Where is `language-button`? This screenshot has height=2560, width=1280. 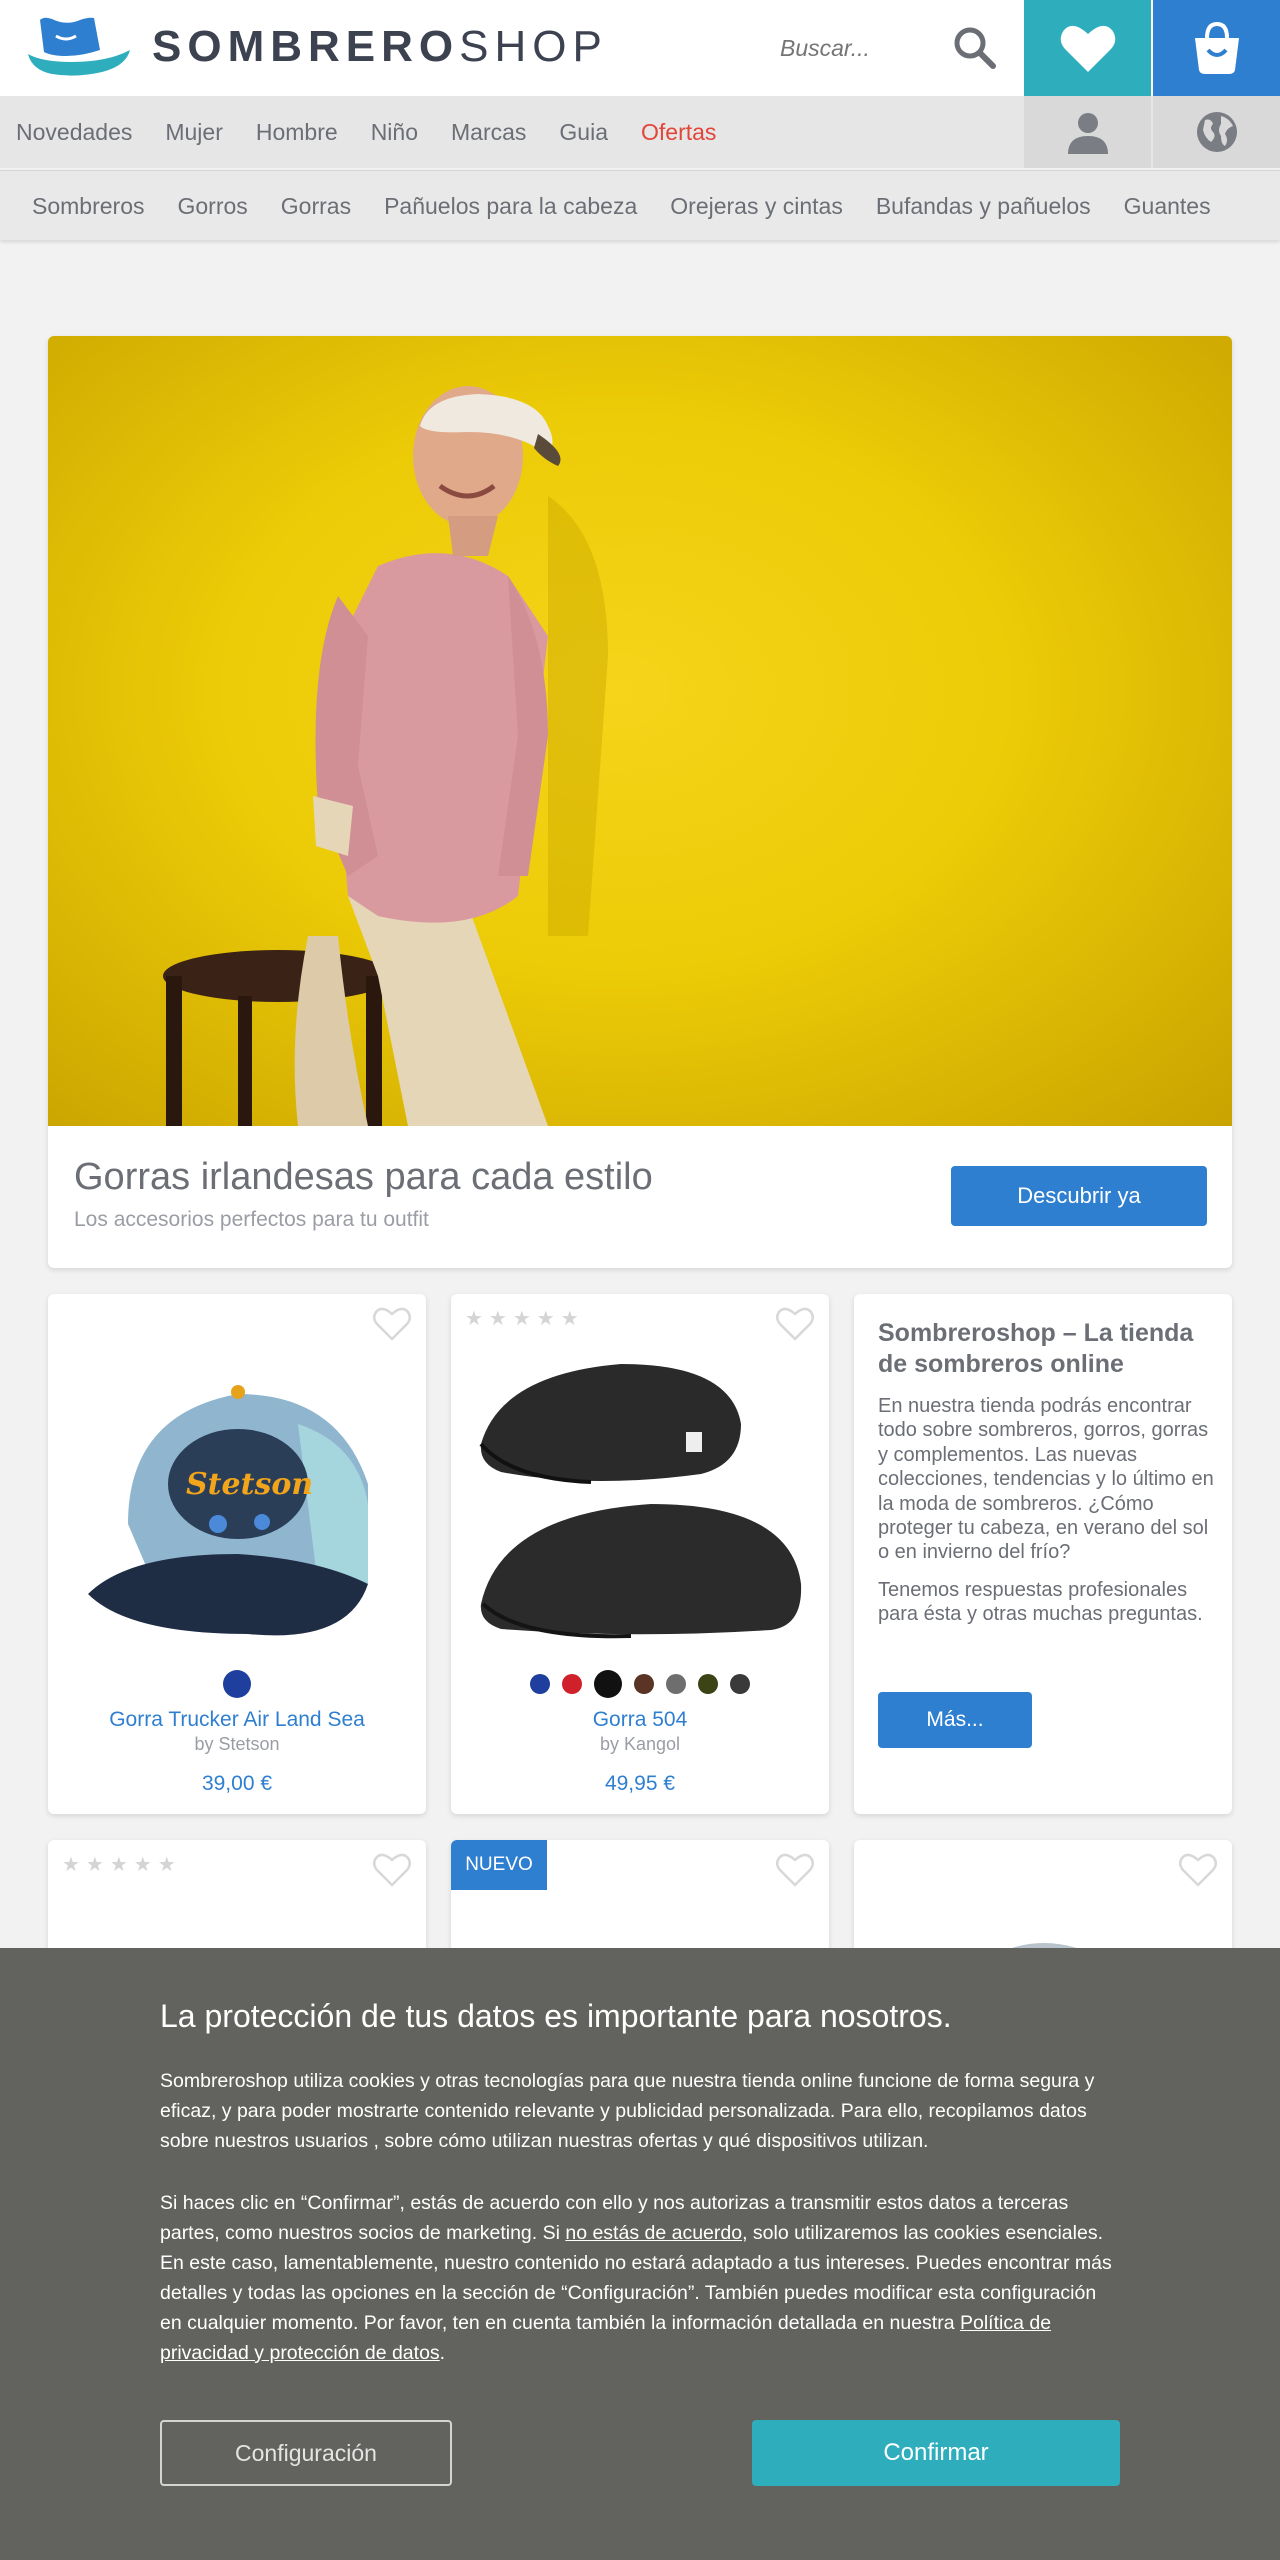
language-button is located at coordinates (1216, 132).